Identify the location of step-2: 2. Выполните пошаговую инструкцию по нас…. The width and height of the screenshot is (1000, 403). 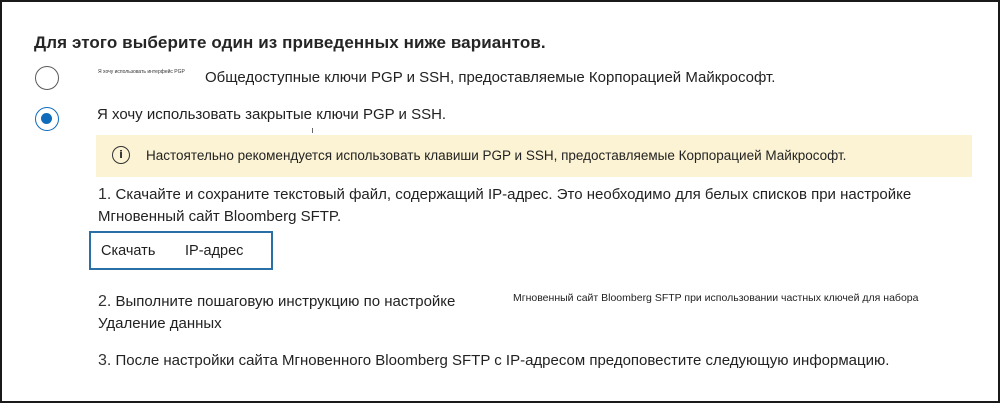
(298, 313).